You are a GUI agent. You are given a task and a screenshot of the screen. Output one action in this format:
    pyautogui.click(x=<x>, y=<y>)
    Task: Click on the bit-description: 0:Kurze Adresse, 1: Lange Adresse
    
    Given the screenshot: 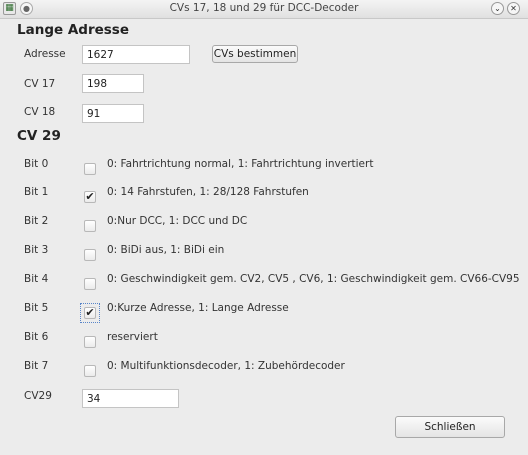 What is the action you would take?
    pyautogui.click(x=198, y=308)
    